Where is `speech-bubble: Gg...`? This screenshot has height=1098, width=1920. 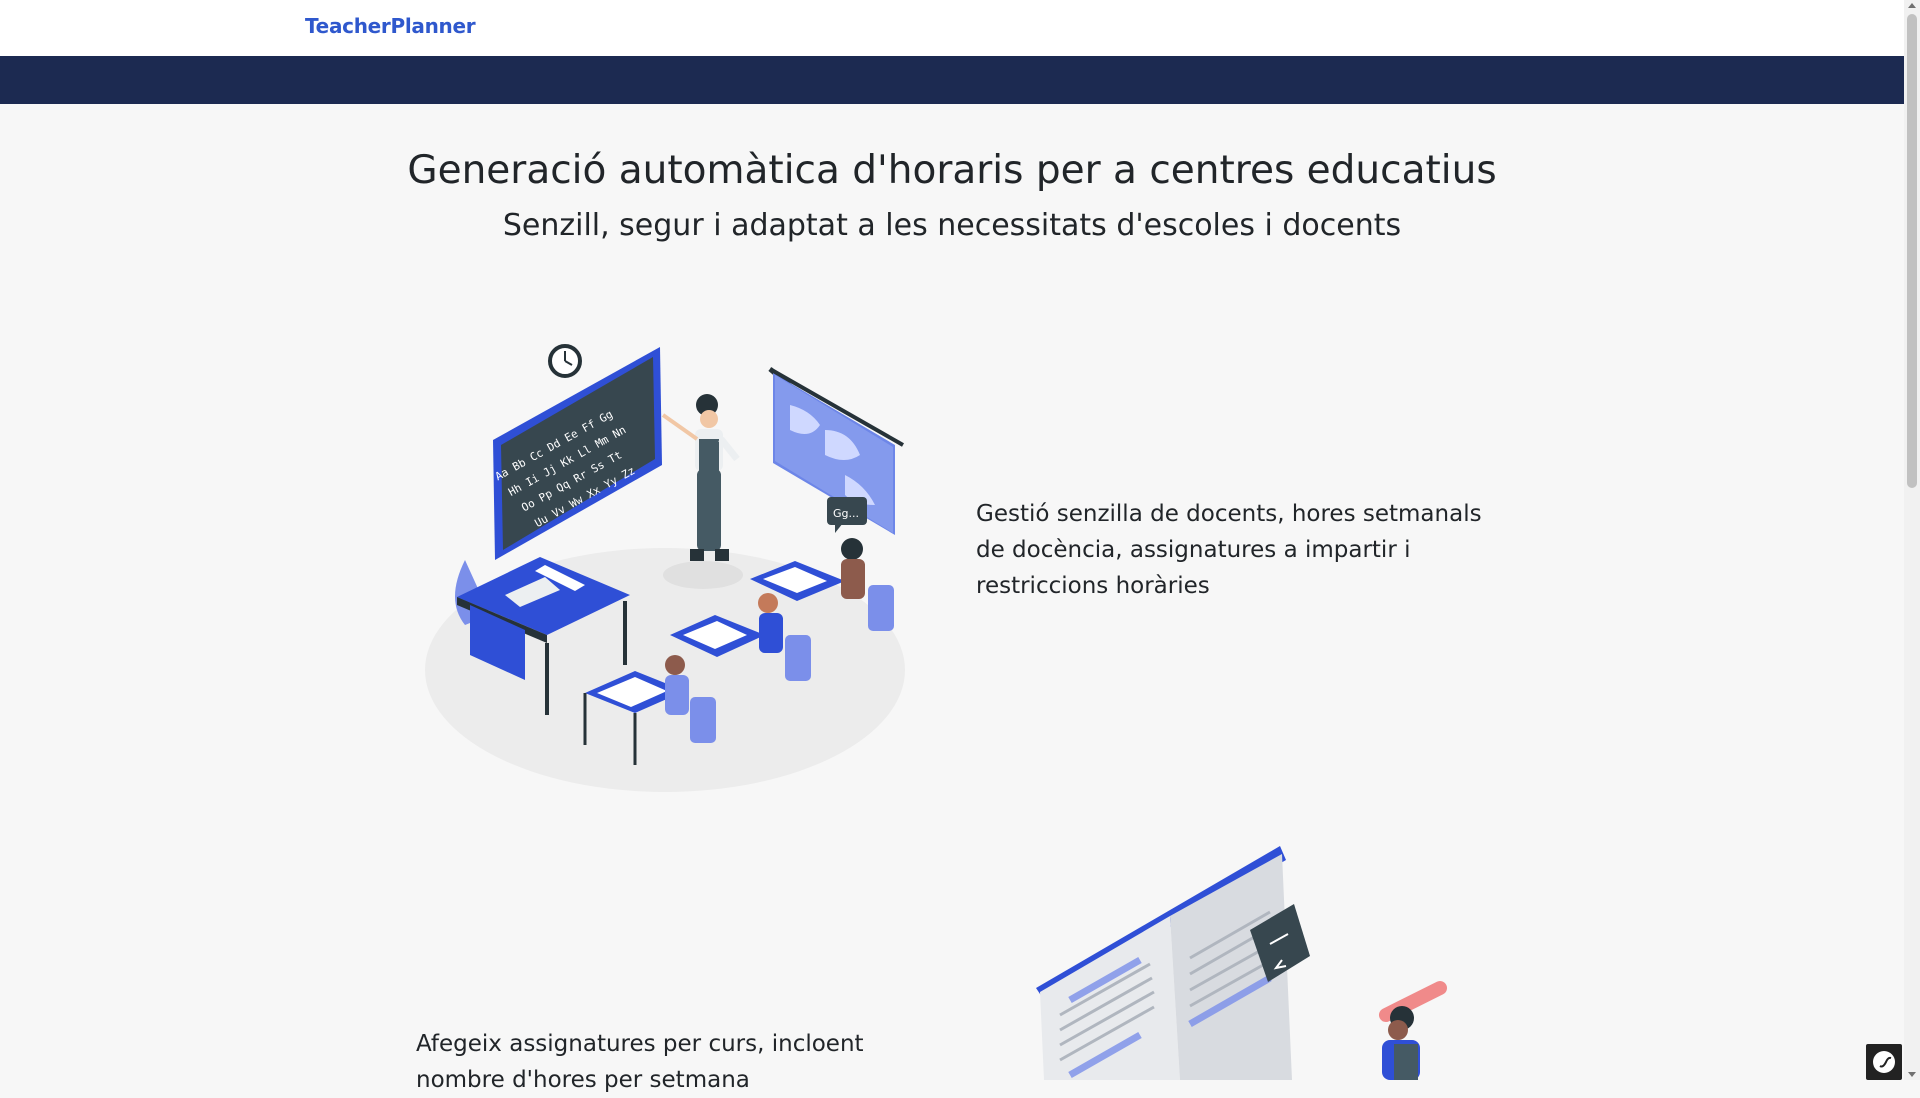 speech-bubble: Gg... is located at coordinates (847, 515).